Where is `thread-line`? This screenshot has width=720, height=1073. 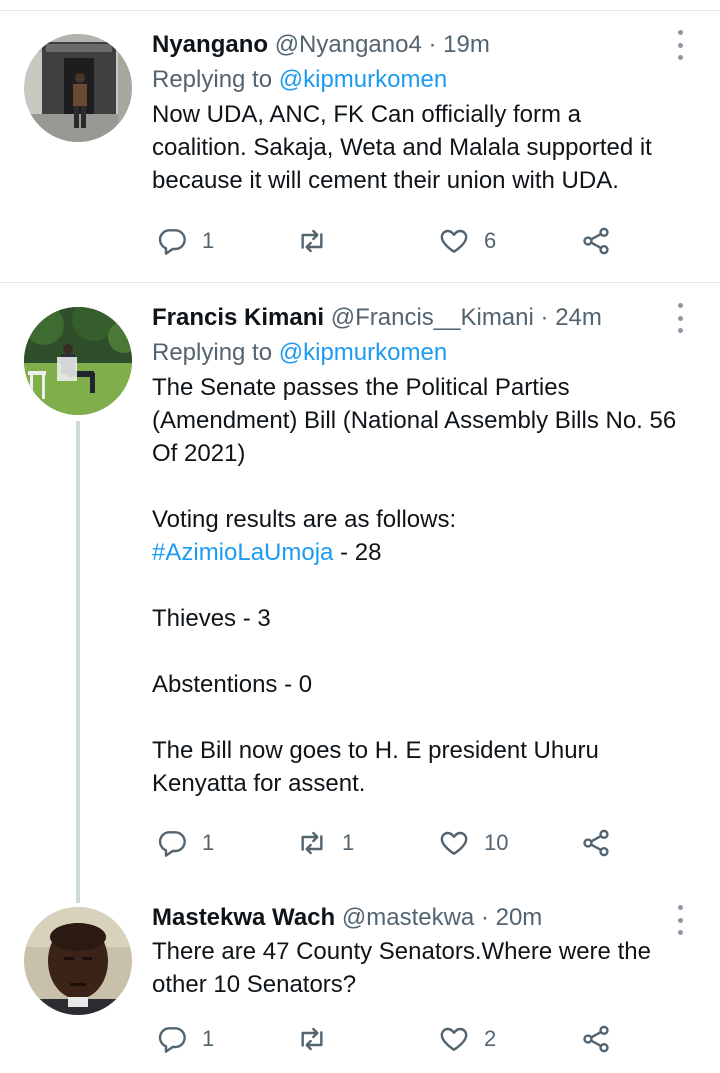
thread-line is located at coordinates (78, 662).